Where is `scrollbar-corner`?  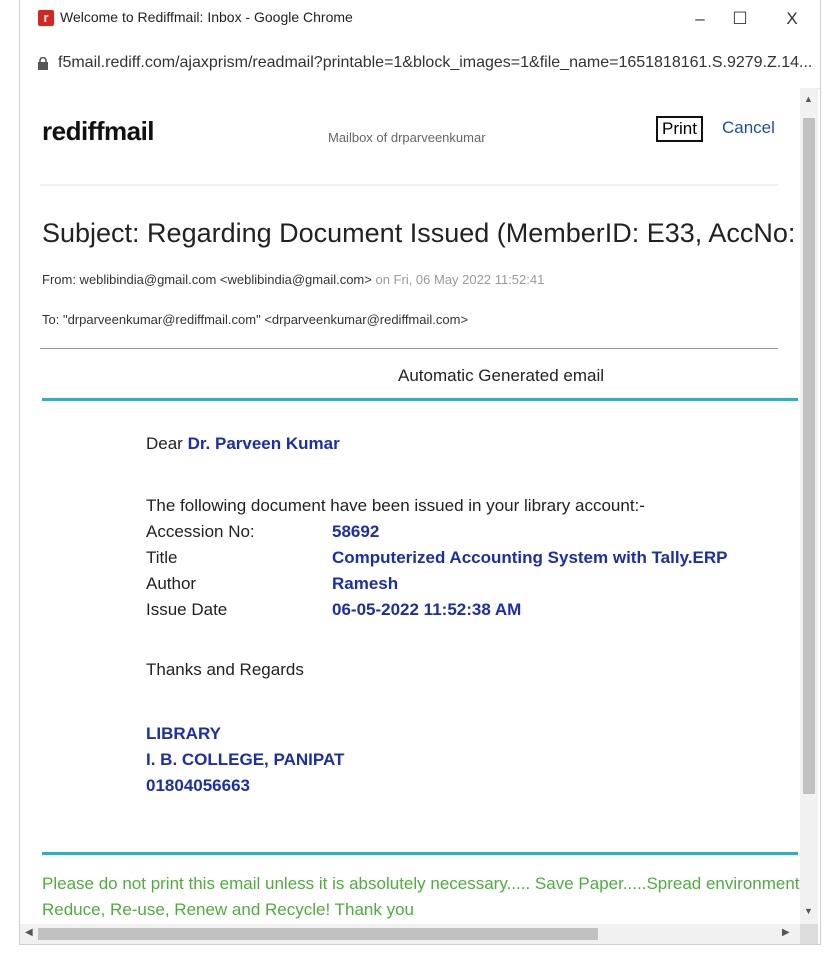
scrollbar-corner is located at coordinates (809, 934).